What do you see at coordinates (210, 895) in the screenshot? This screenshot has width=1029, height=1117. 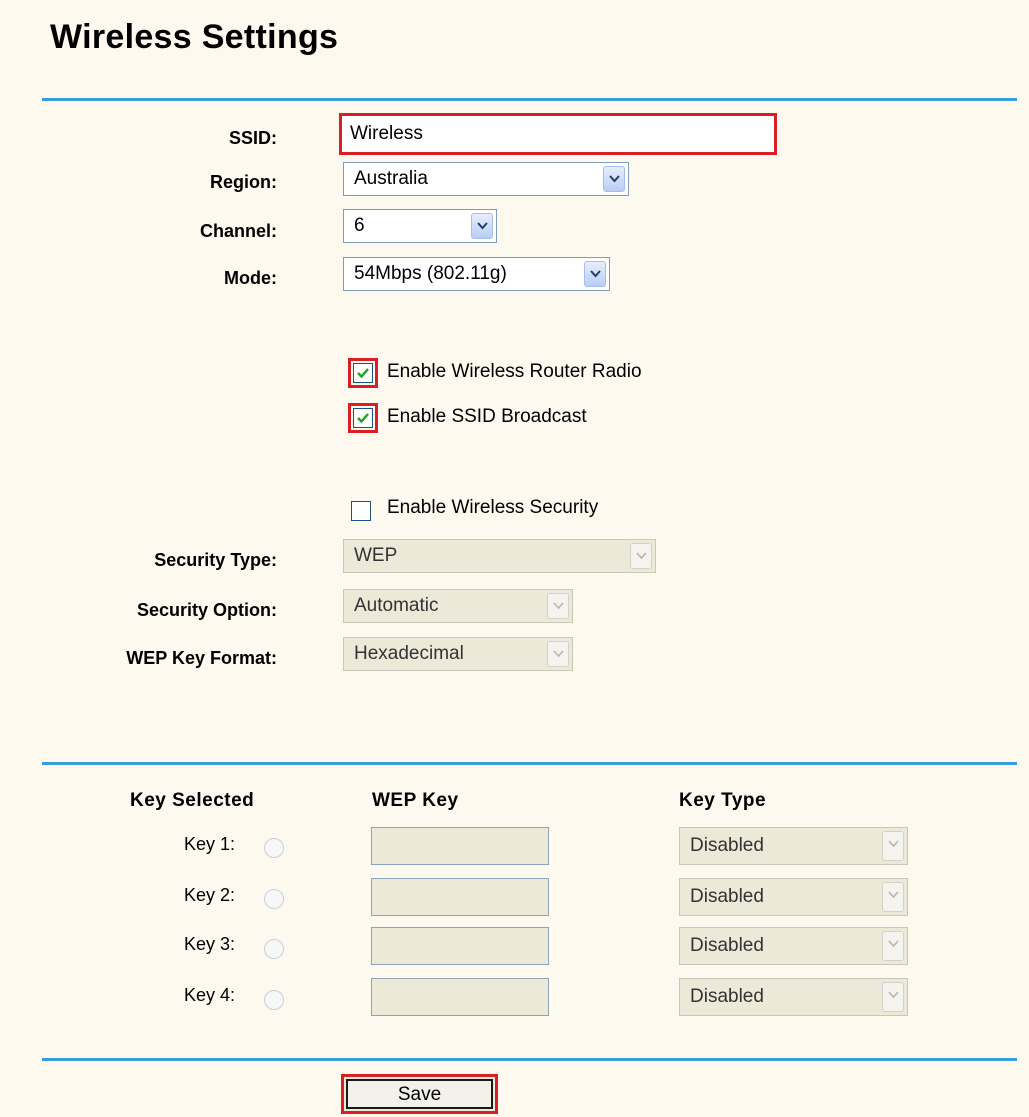 I see `key-label: Key 2:` at bounding box center [210, 895].